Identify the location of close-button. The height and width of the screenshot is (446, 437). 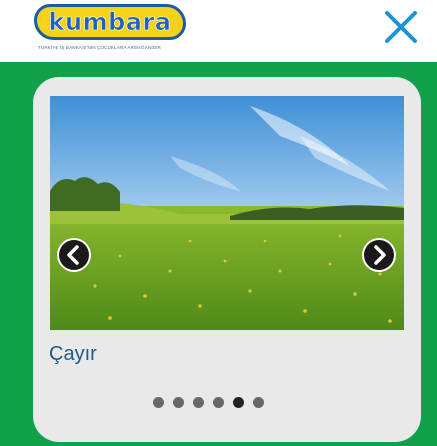
(401, 27).